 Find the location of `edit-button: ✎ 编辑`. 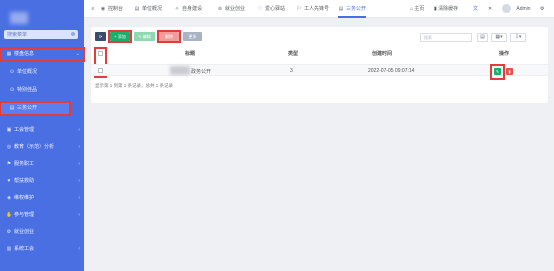

edit-button: ✎ 编辑 is located at coordinates (144, 36).